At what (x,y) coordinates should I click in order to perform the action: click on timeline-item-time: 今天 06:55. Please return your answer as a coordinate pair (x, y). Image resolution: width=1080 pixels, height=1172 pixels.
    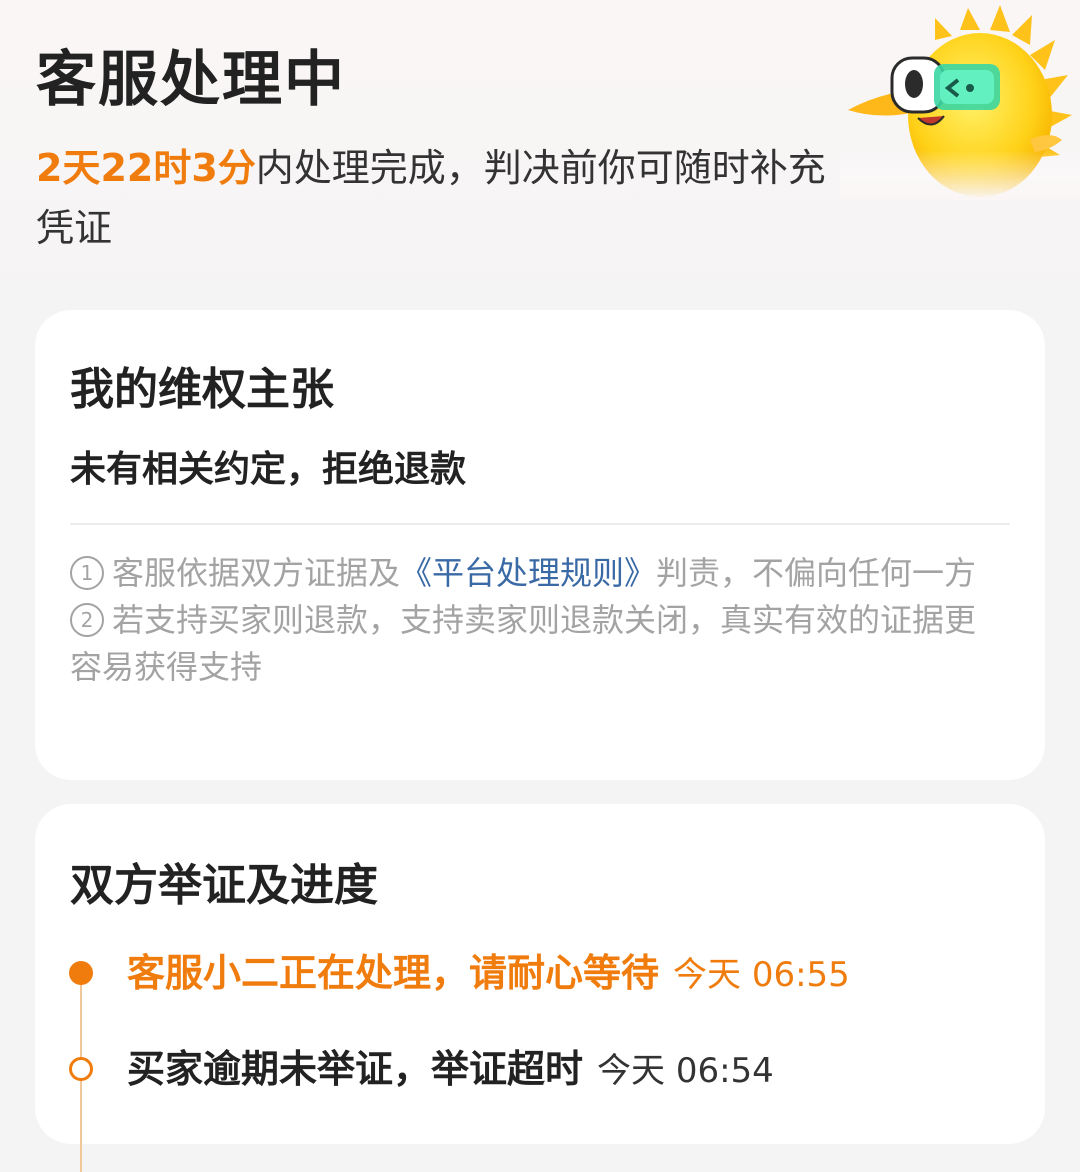
    Looking at the image, I should click on (761, 975).